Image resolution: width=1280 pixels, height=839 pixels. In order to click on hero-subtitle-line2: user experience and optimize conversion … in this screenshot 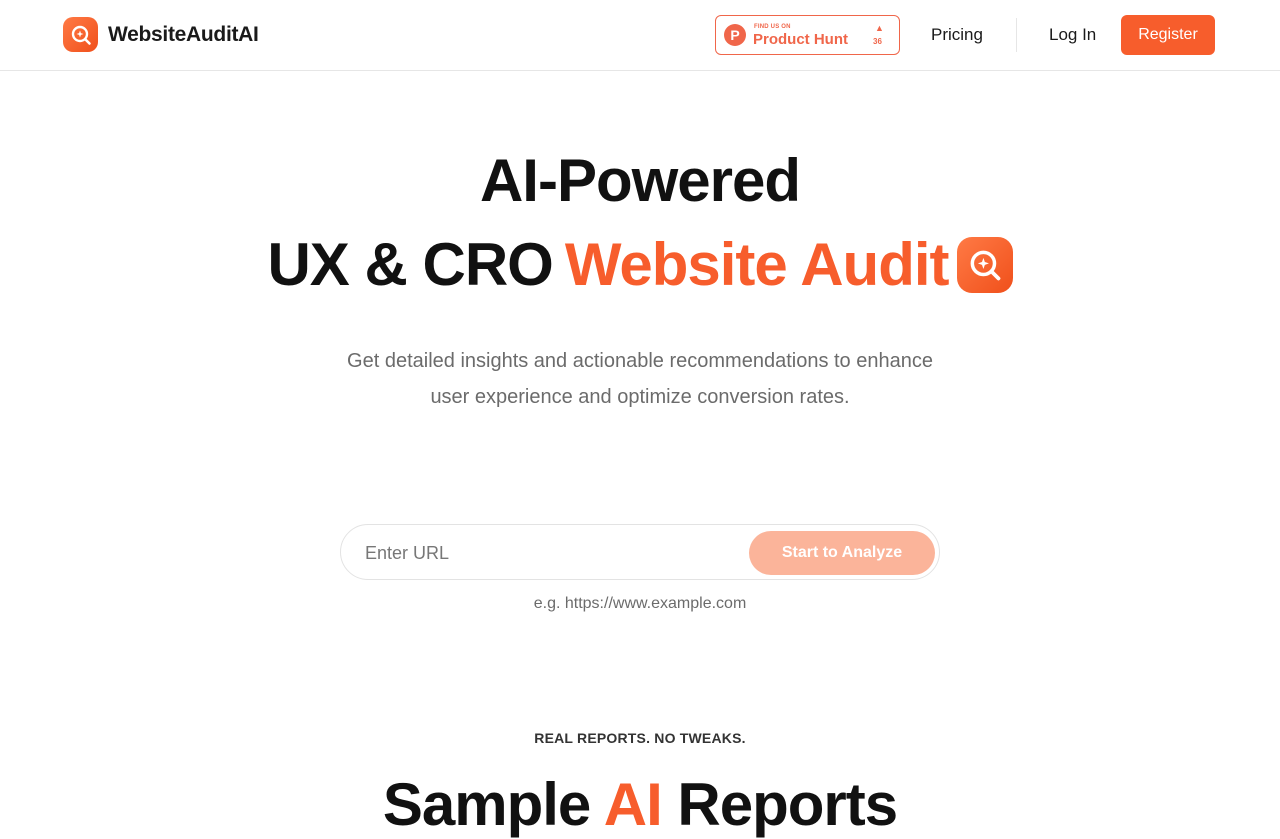, I will do `click(640, 397)`.